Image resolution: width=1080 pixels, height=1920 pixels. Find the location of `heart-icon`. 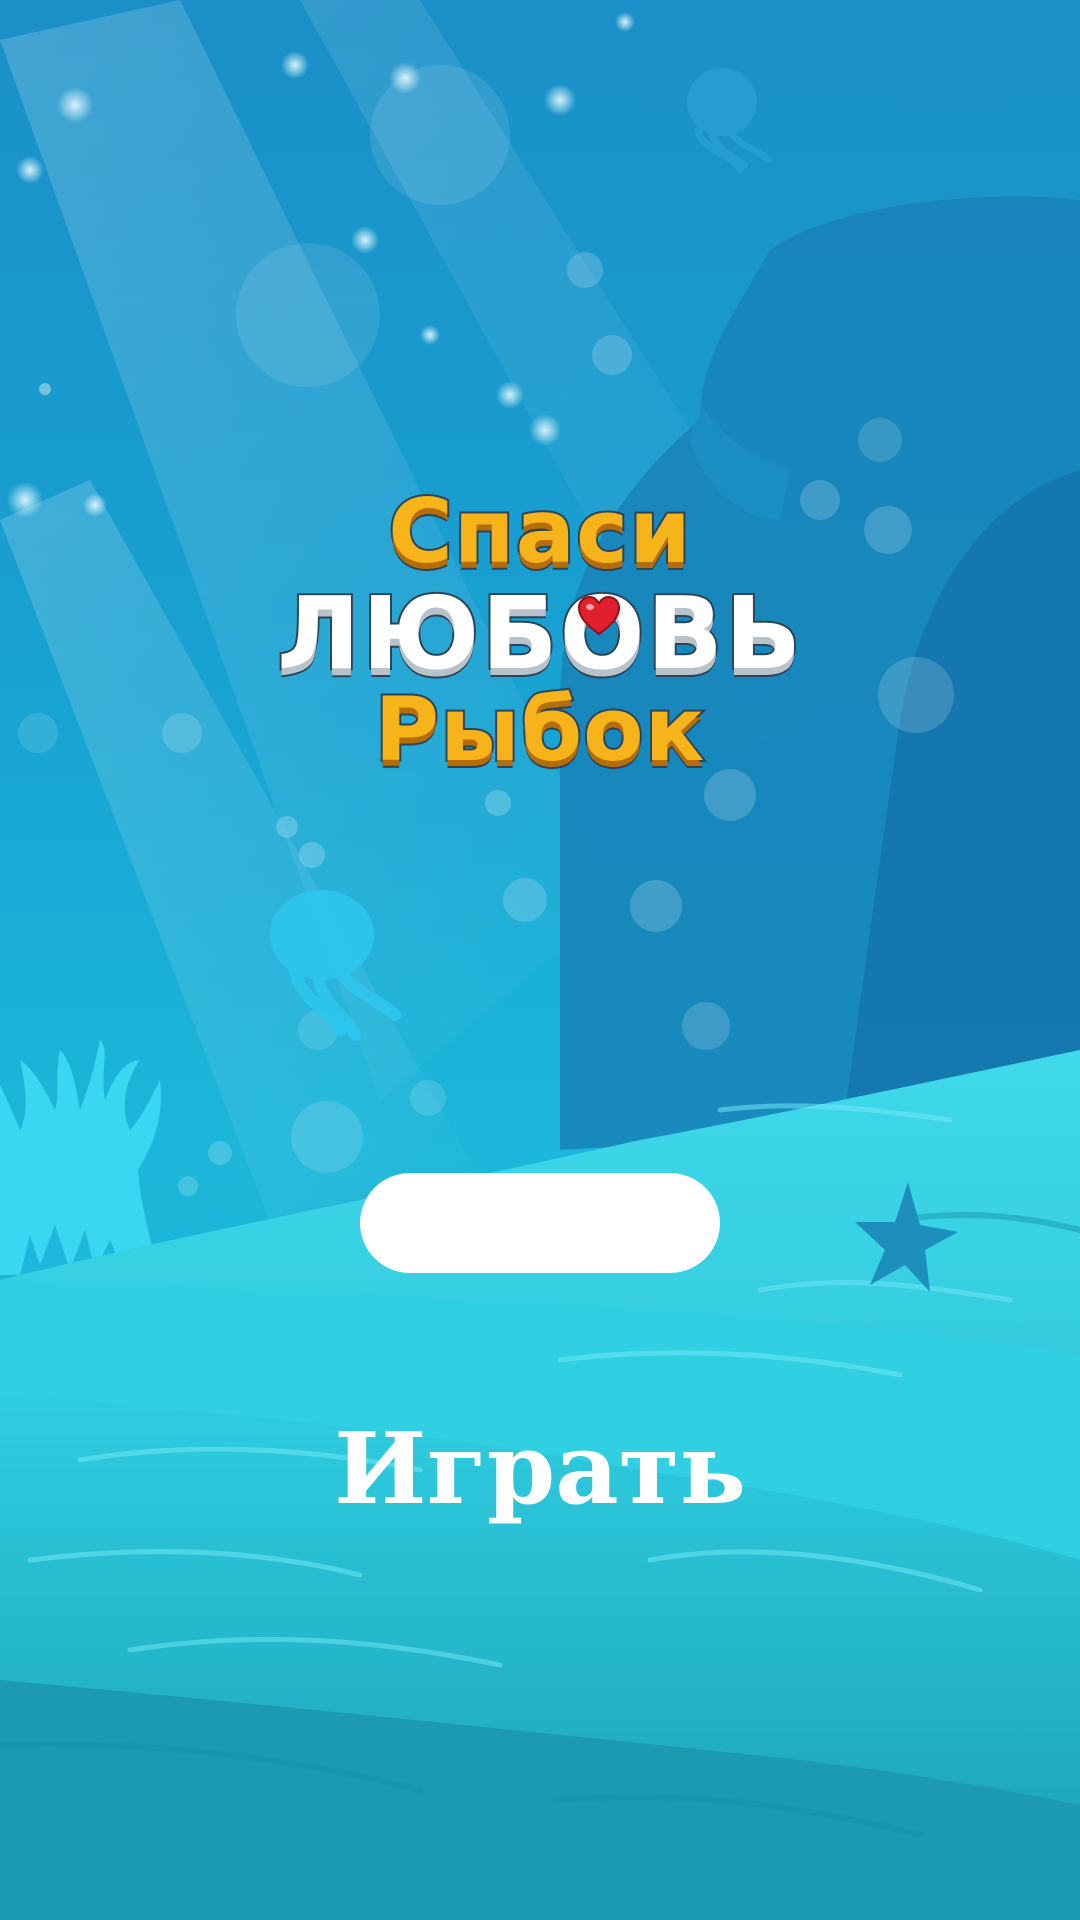

heart-icon is located at coordinates (599, 615).